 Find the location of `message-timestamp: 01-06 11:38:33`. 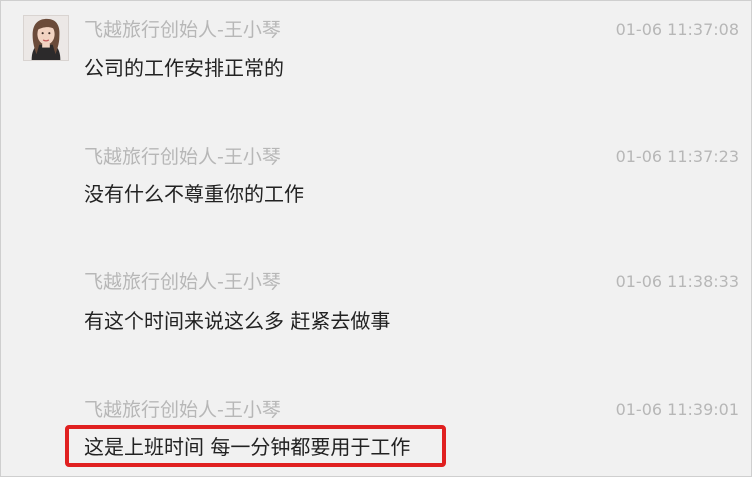

message-timestamp: 01-06 11:38:33 is located at coordinates (677, 281).